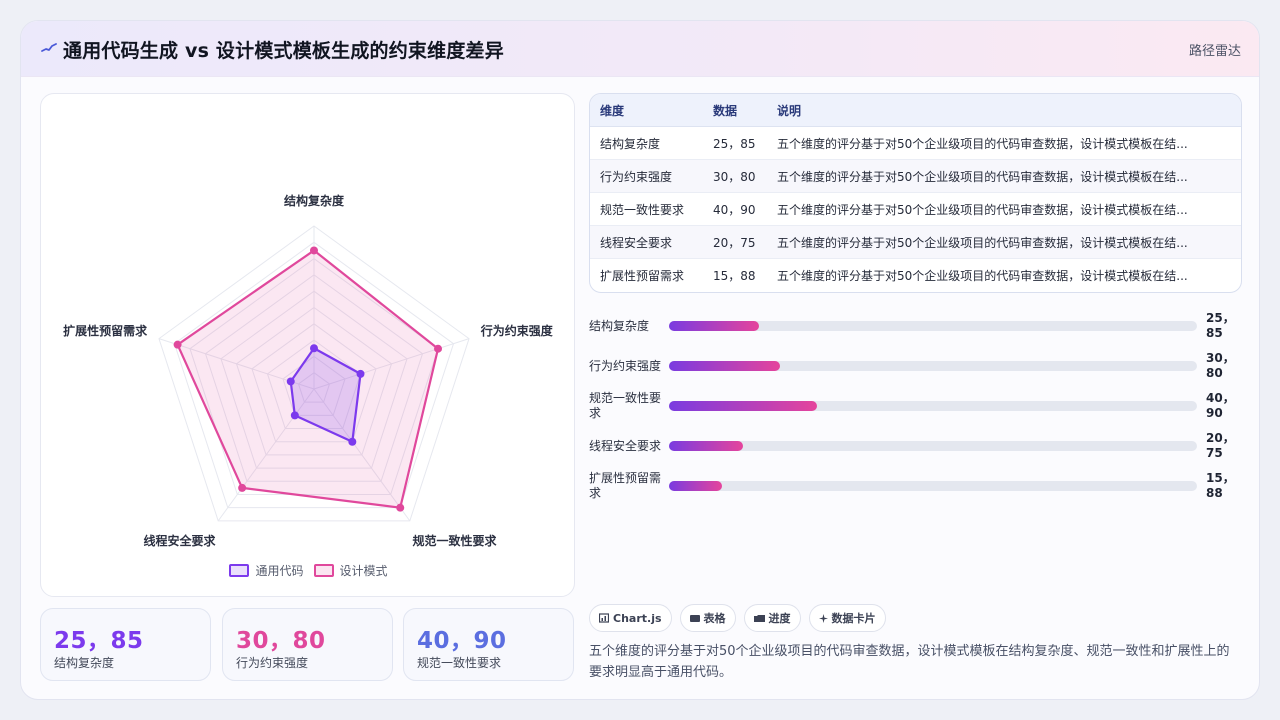 The image size is (1280, 720). I want to click on stat-value: 30，80, so click(281, 641).